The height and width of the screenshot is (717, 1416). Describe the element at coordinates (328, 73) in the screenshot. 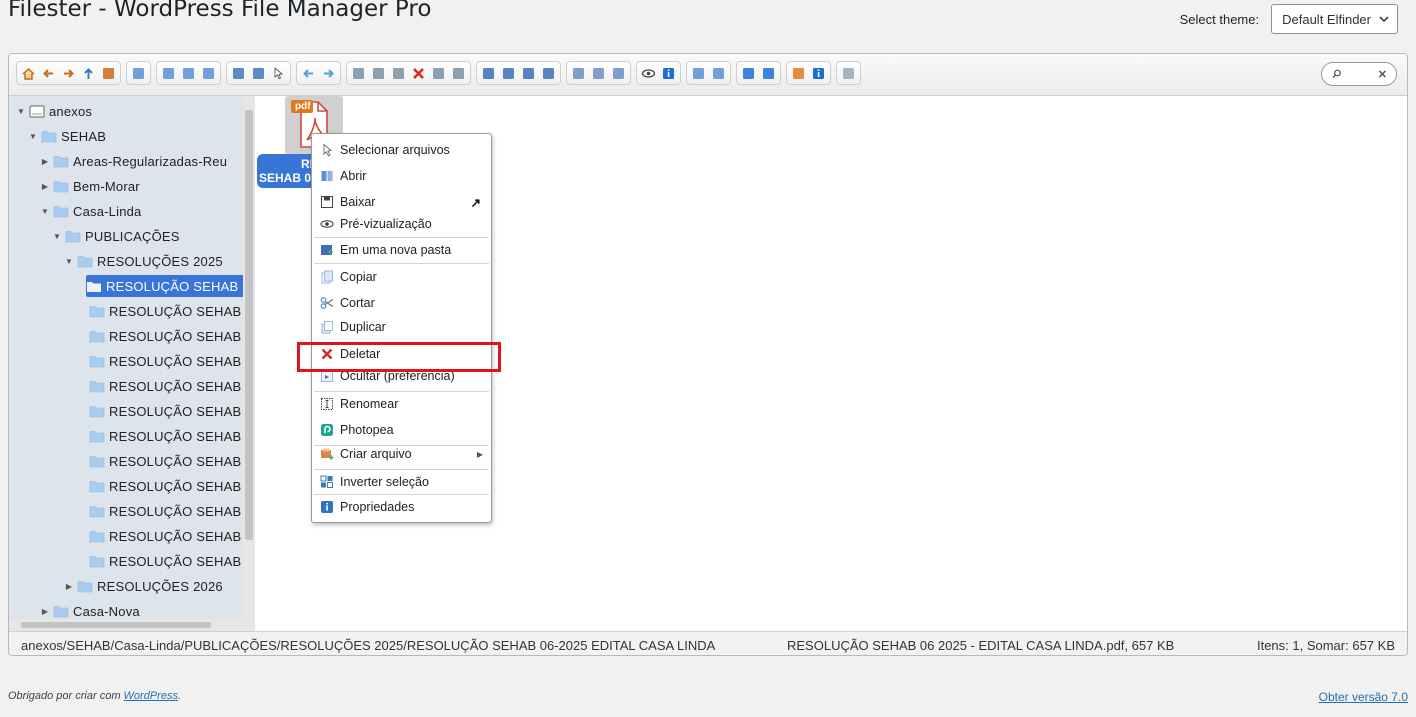

I see `redo-button` at that location.